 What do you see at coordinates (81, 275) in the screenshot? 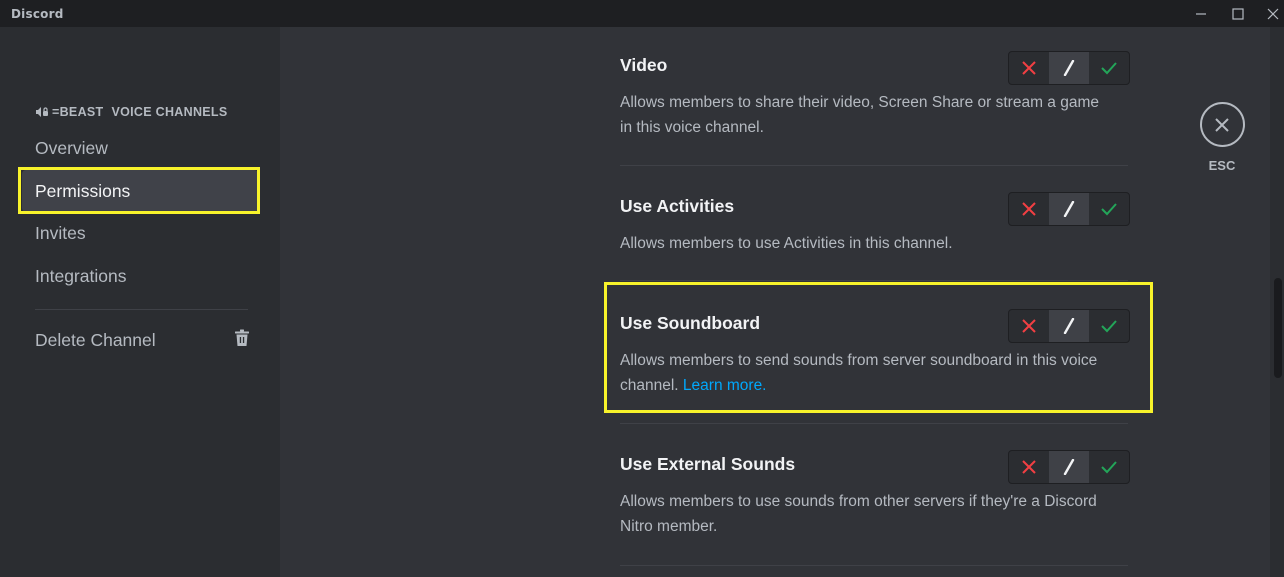
I see `sidebar-item-label: Integrations` at bounding box center [81, 275].